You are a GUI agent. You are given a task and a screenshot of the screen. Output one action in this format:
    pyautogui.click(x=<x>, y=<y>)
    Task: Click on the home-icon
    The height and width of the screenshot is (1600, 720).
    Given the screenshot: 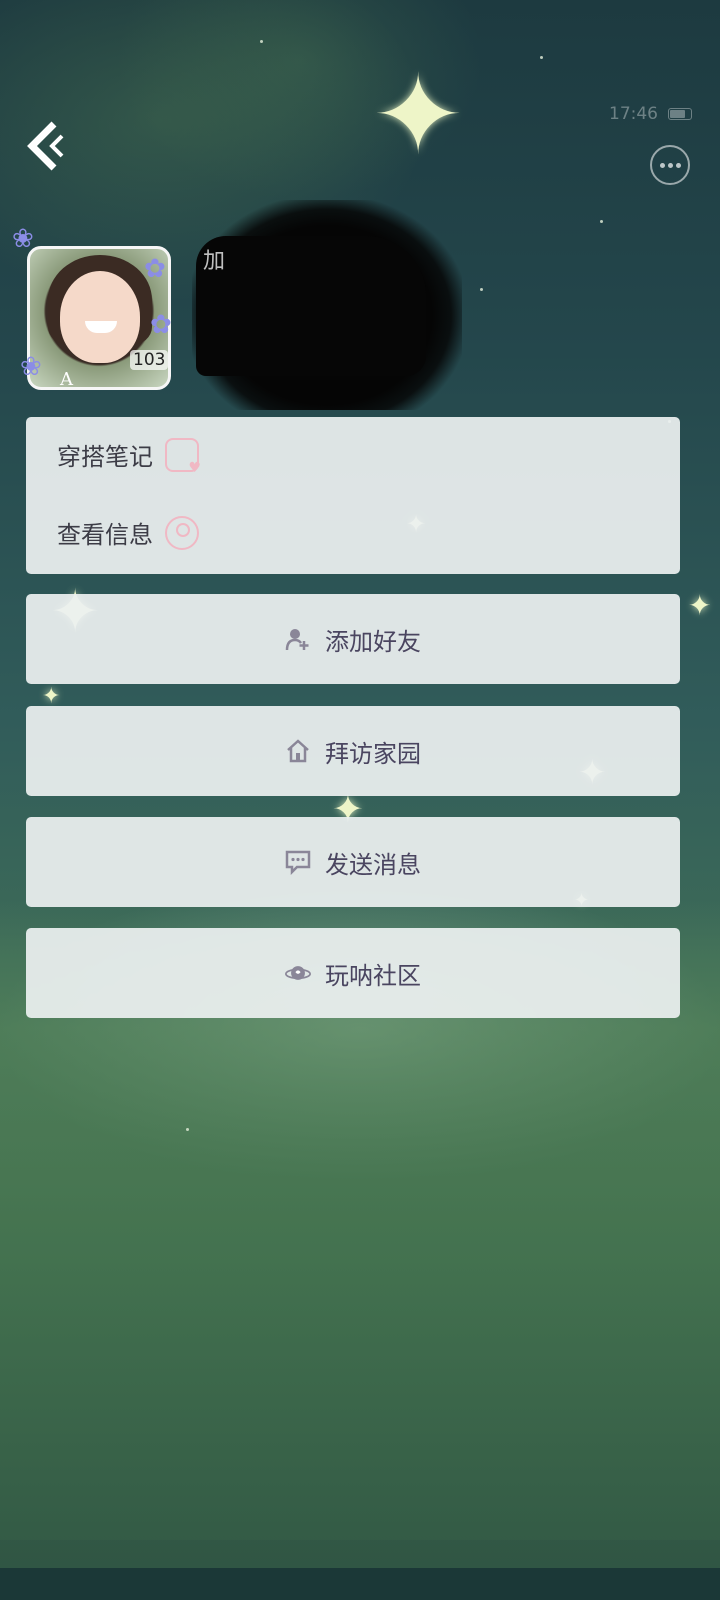 What is the action you would take?
    pyautogui.click(x=298, y=751)
    